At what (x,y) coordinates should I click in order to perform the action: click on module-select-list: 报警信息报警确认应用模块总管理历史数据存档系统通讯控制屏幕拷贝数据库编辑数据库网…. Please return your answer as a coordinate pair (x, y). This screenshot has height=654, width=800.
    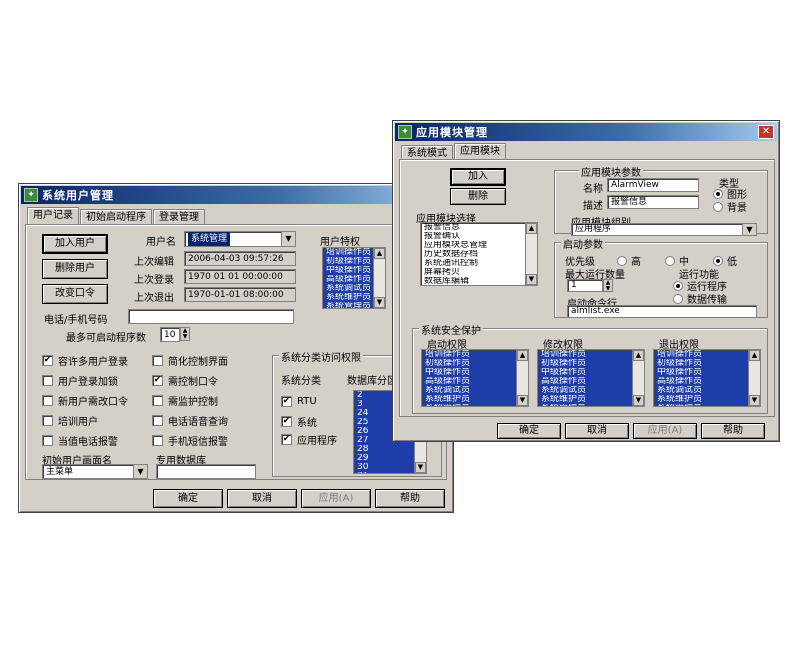
    Looking at the image, I should click on (479, 254).